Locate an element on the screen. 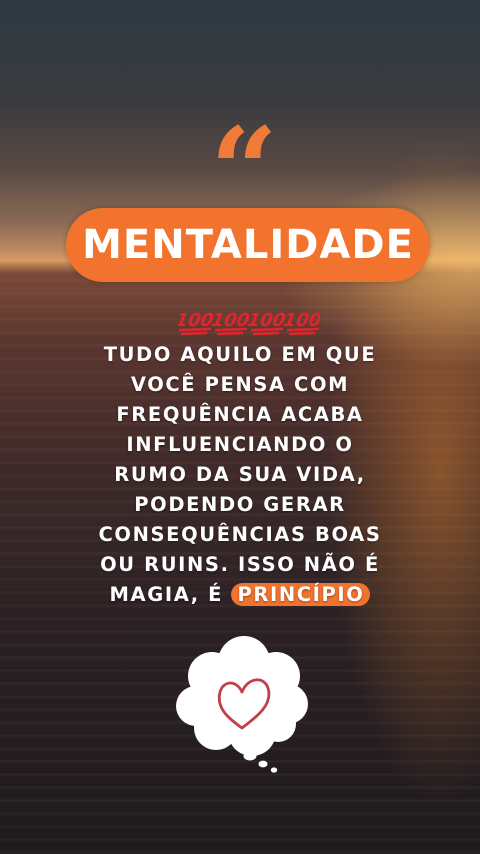 Image resolution: width=480 pixels, height=854 pixels. hundred-points-emoji-row: 100 100 100 100 is located at coordinates (249, 323).